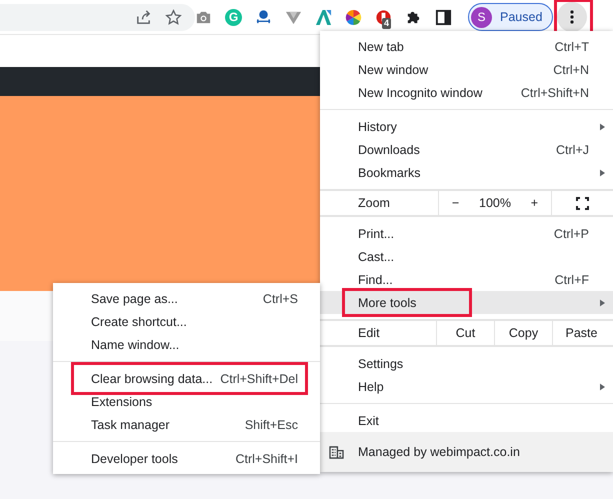 Image resolution: width=613 pixels, height=499 pixels. I want to click on zoom-out-button: −, so click(456, 203).